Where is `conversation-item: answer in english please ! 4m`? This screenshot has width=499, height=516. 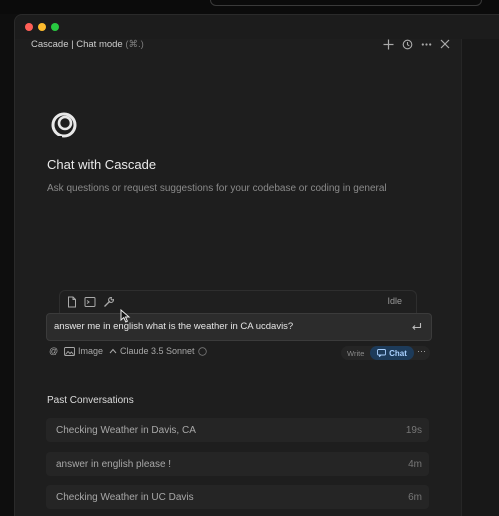 conversation-item: answer in english please ! 4m is located at coordinates (237, 464).